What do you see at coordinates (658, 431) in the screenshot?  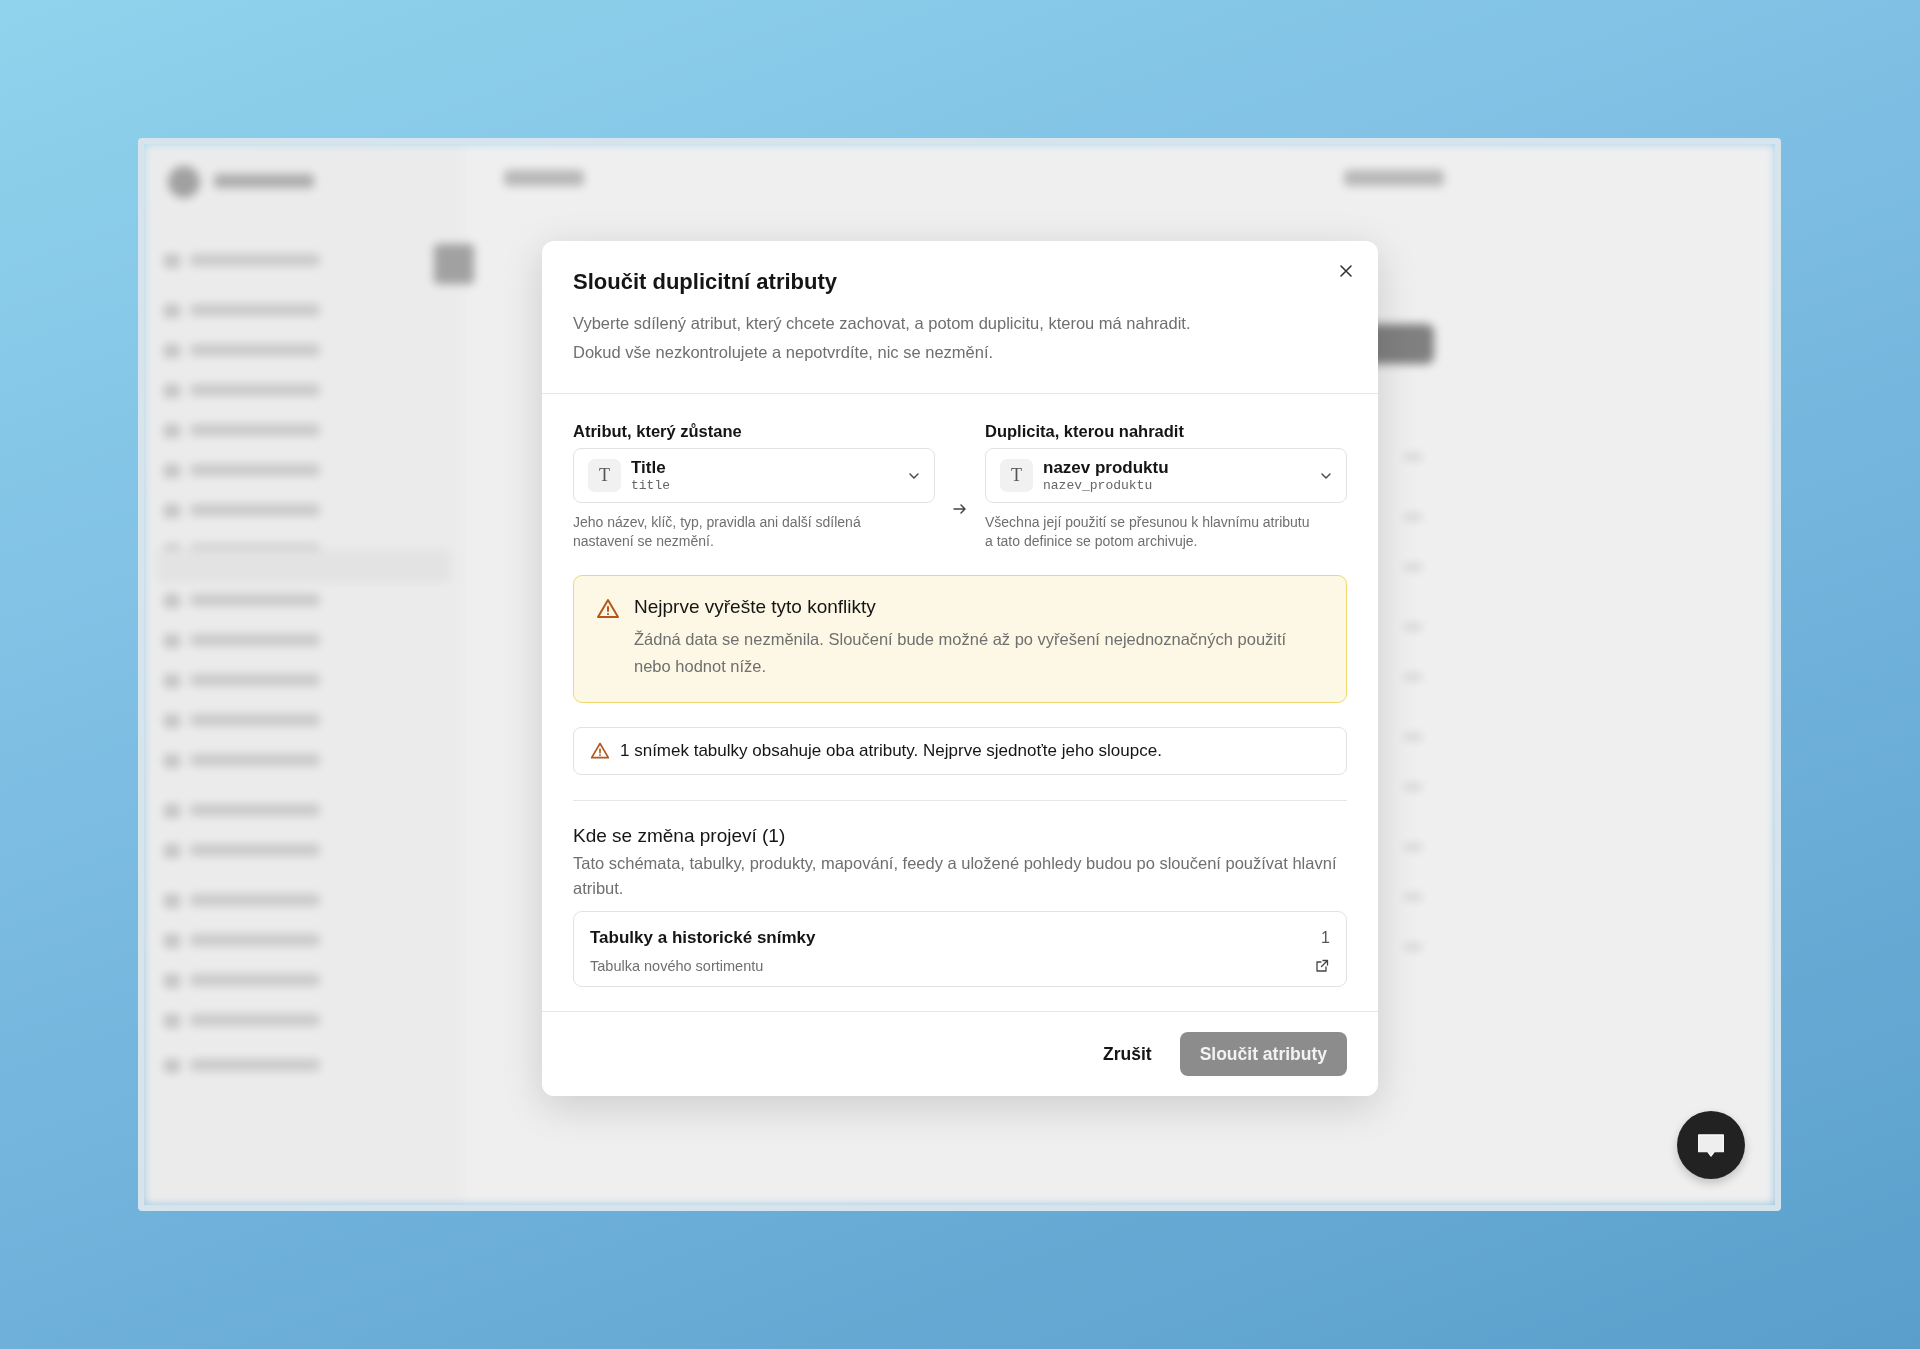 I see `field-label: Atribut, který zůstane` at bounding box center [658, 431].